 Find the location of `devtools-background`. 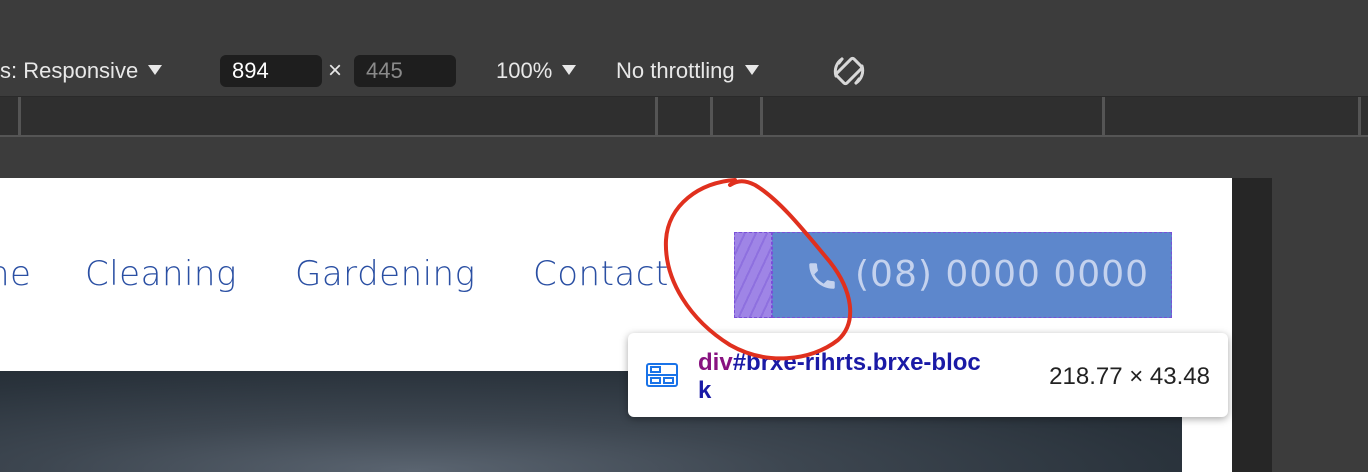

devtools-background is located at coordinates (1320, 325).